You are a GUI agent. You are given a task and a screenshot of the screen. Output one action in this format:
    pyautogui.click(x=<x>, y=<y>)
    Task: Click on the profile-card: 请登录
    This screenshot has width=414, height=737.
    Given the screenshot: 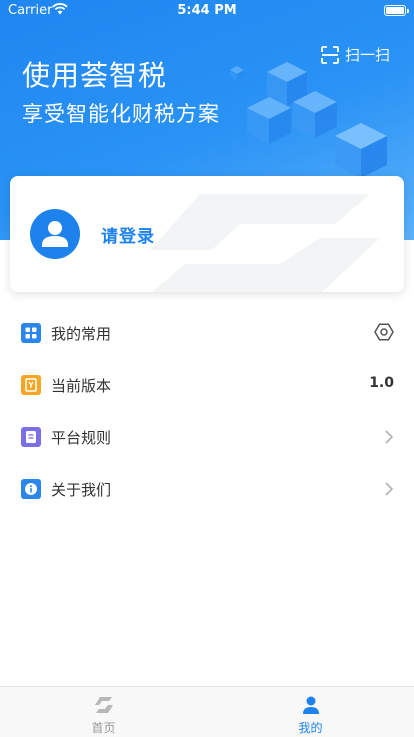 What is the action you would take?
    pyautogui.click(x=207, y=234)
    